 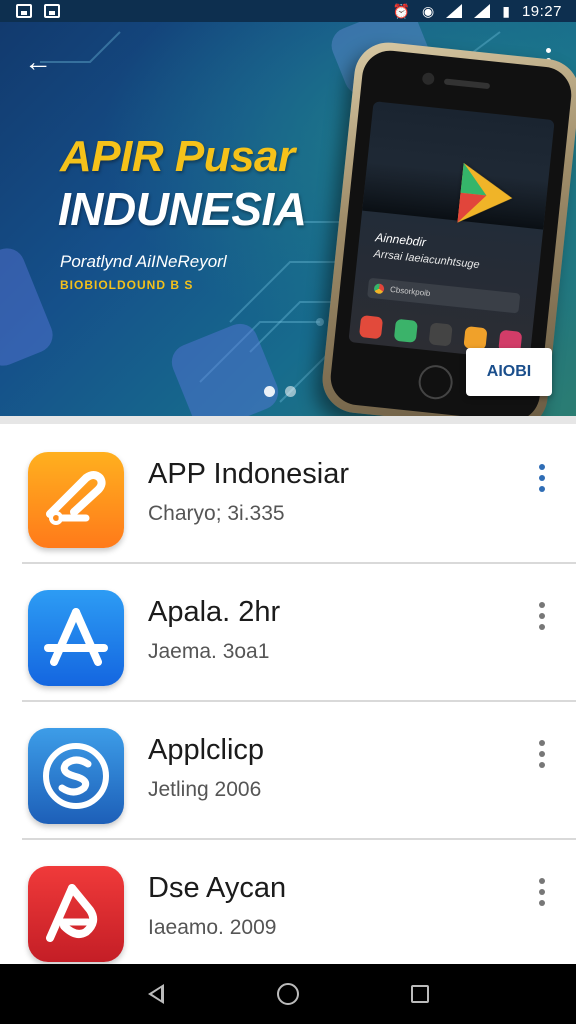 What do you see at coordinates (506, 11) in the screenshot?
I see `battery-icon: ▮` at bounding box center [506, 11].